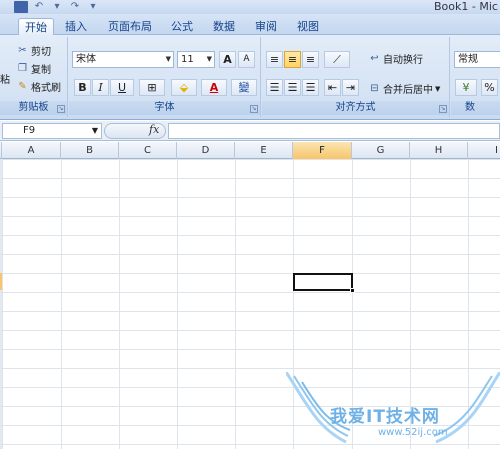  What do you see at coordinates (334, 131) in the screenshot?
I see `formula-input` at bounding box center [334, 131].